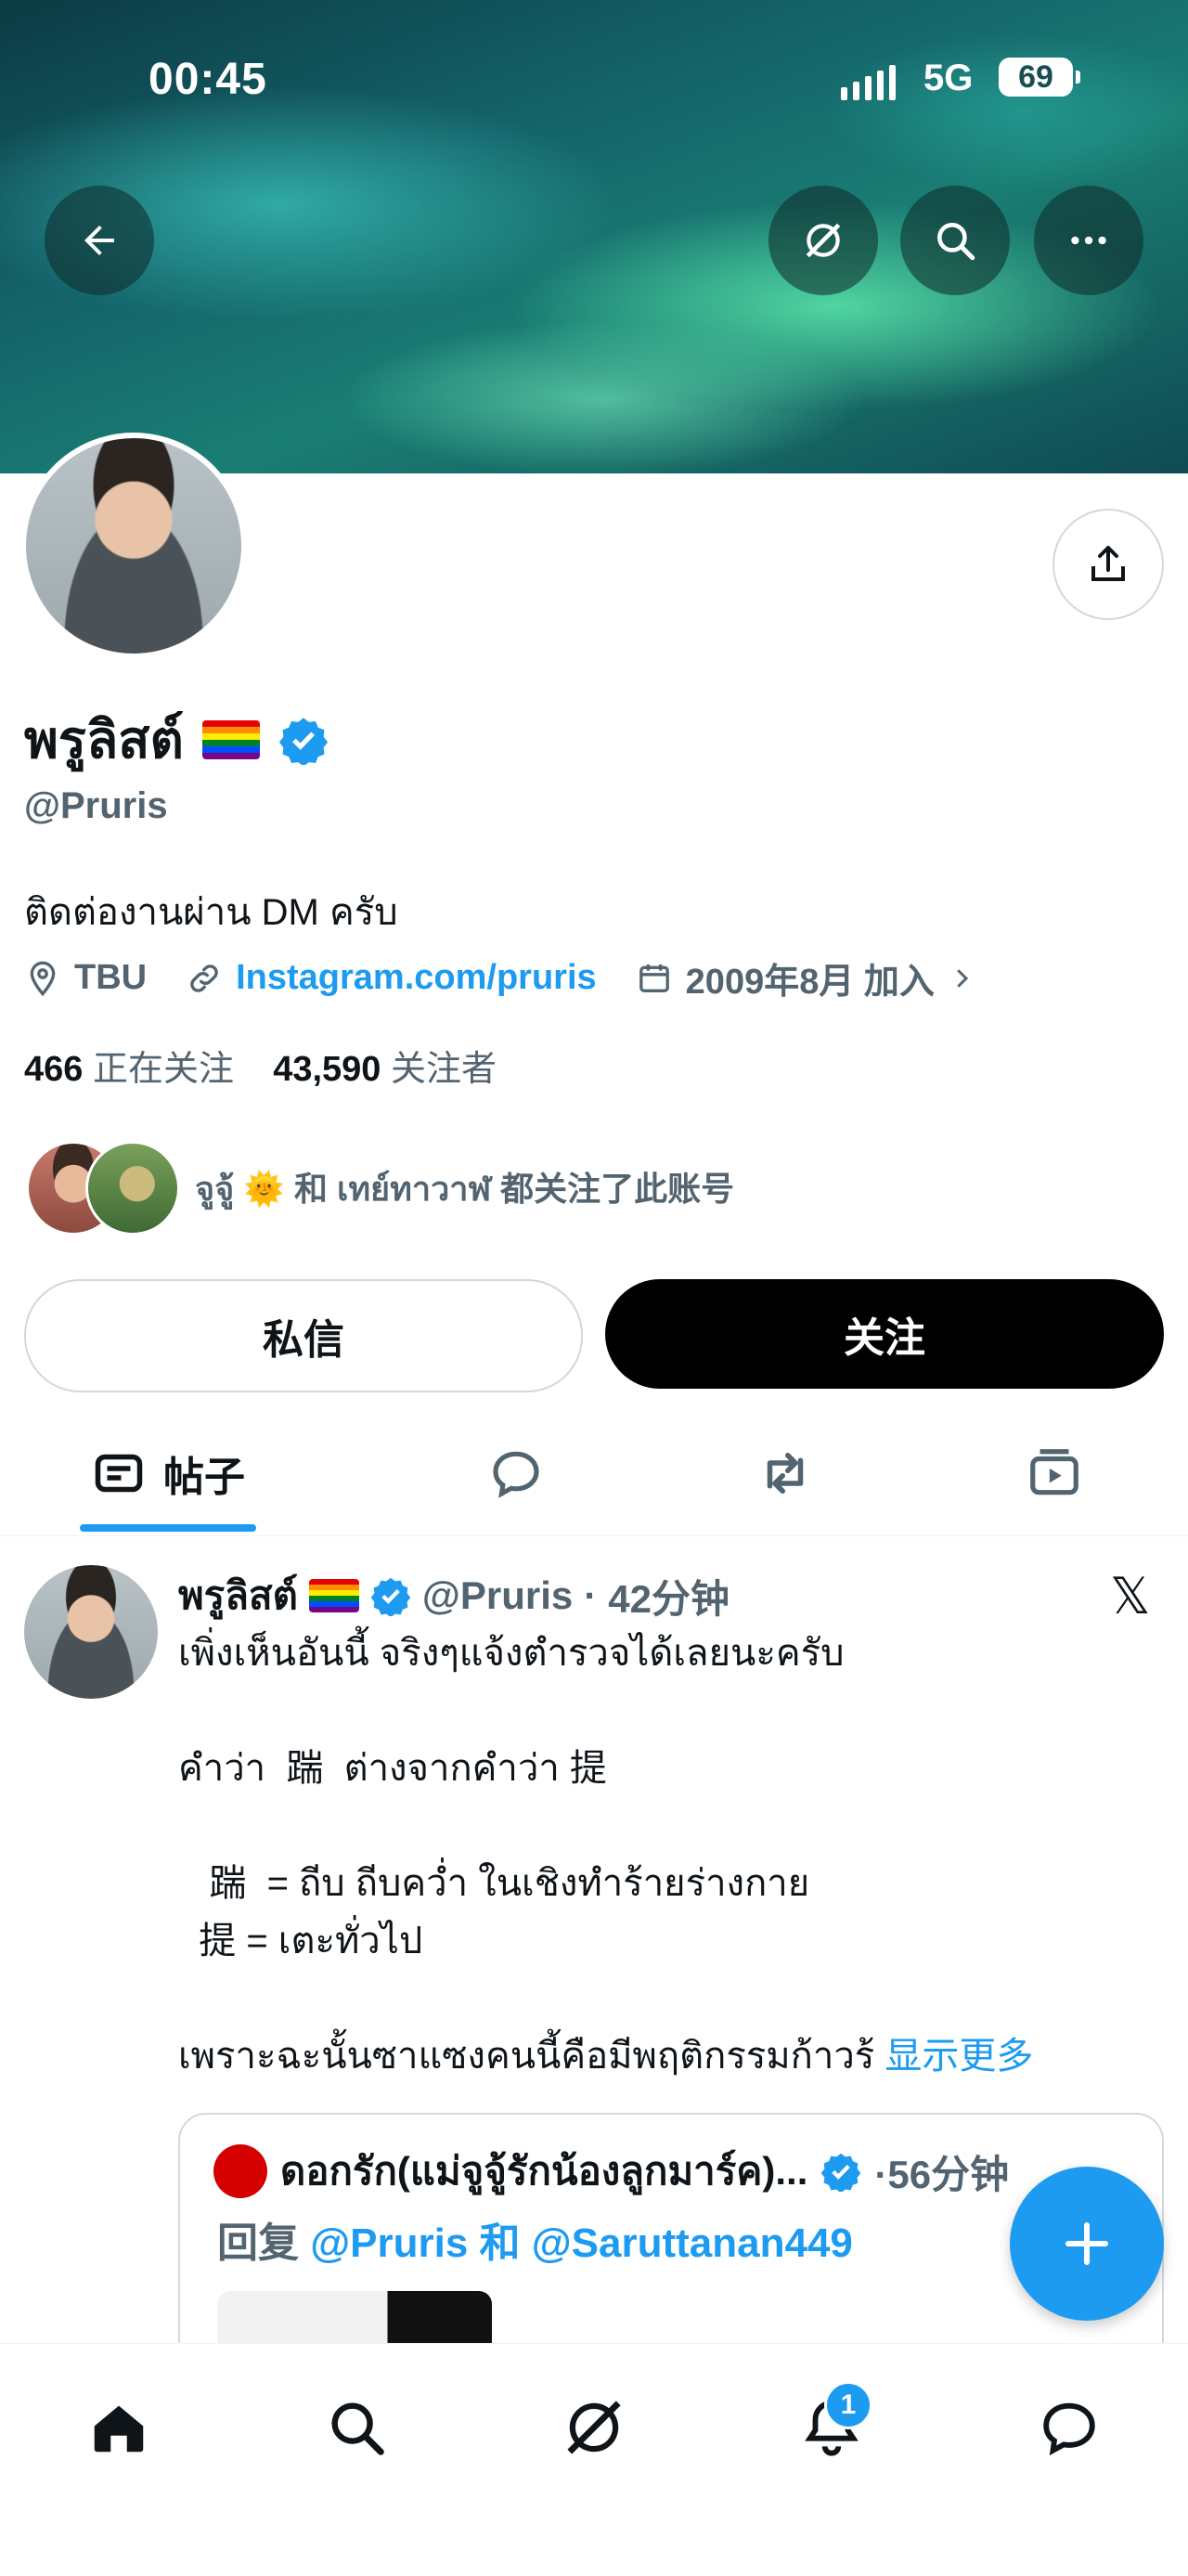 The image size is (1188, 2576). I want to click on x-logo-icon: 𝕏, so click(1130, 1596).